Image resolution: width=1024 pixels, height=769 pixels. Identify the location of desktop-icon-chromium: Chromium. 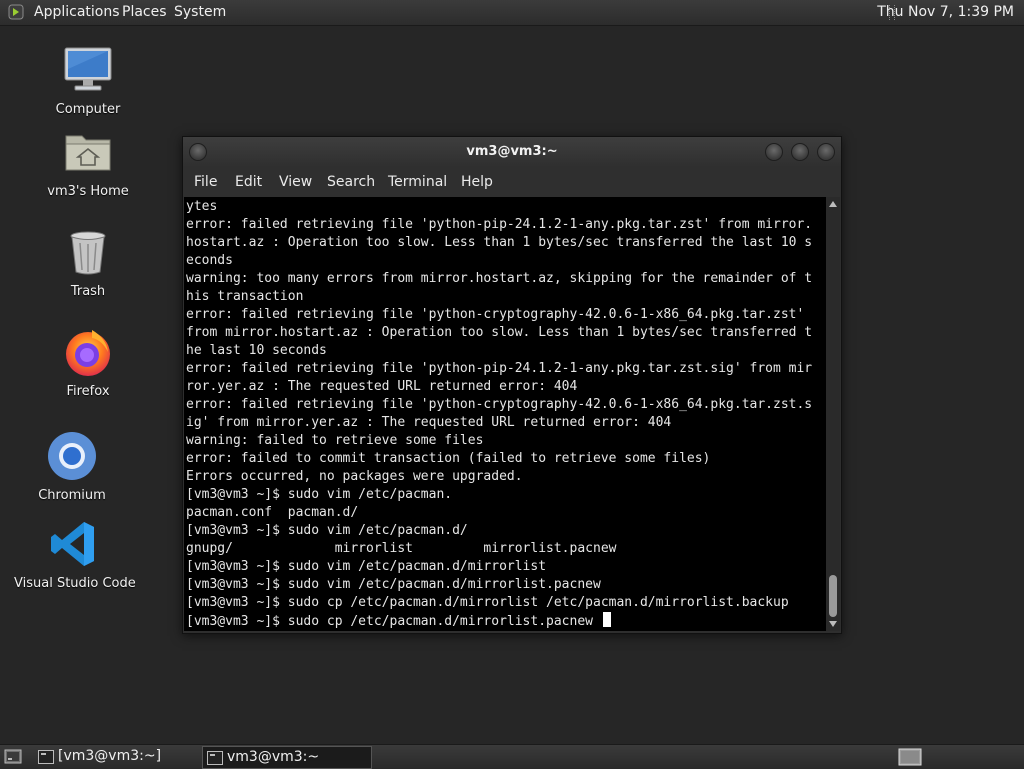
(72, 466).